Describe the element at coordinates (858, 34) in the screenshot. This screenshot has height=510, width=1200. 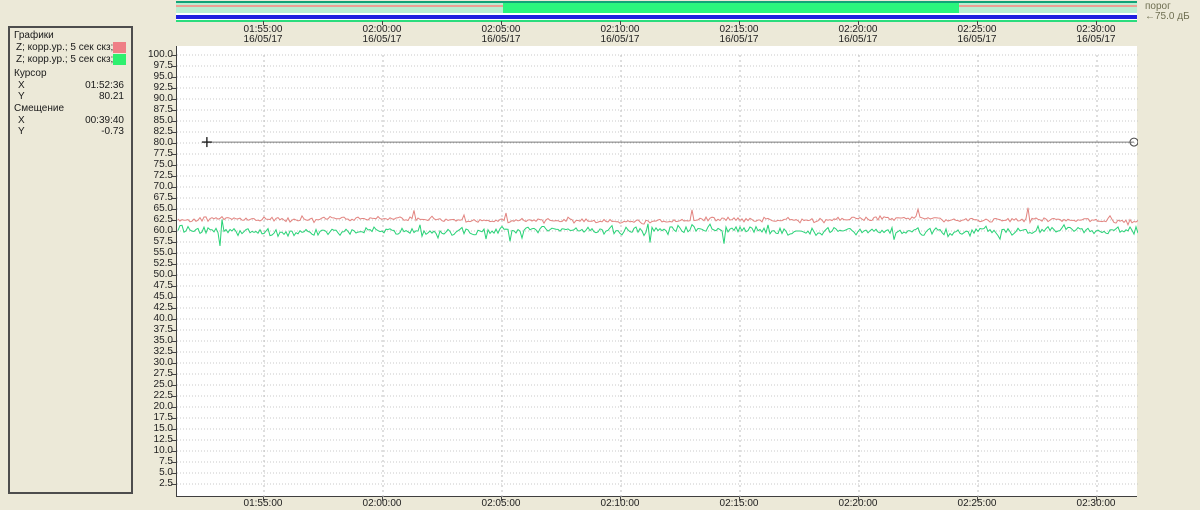
I see `x-axis-label-top: 02:20:00 16/05/17` at that location.